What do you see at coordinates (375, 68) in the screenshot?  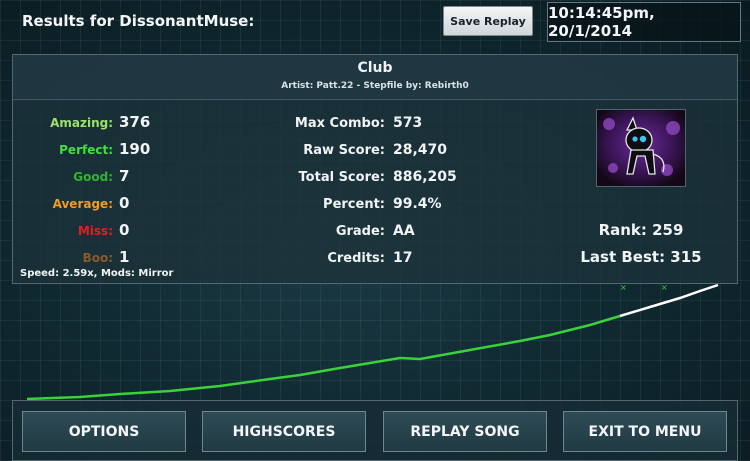 I see `song-title: Club` at bounding box center [375, 68].